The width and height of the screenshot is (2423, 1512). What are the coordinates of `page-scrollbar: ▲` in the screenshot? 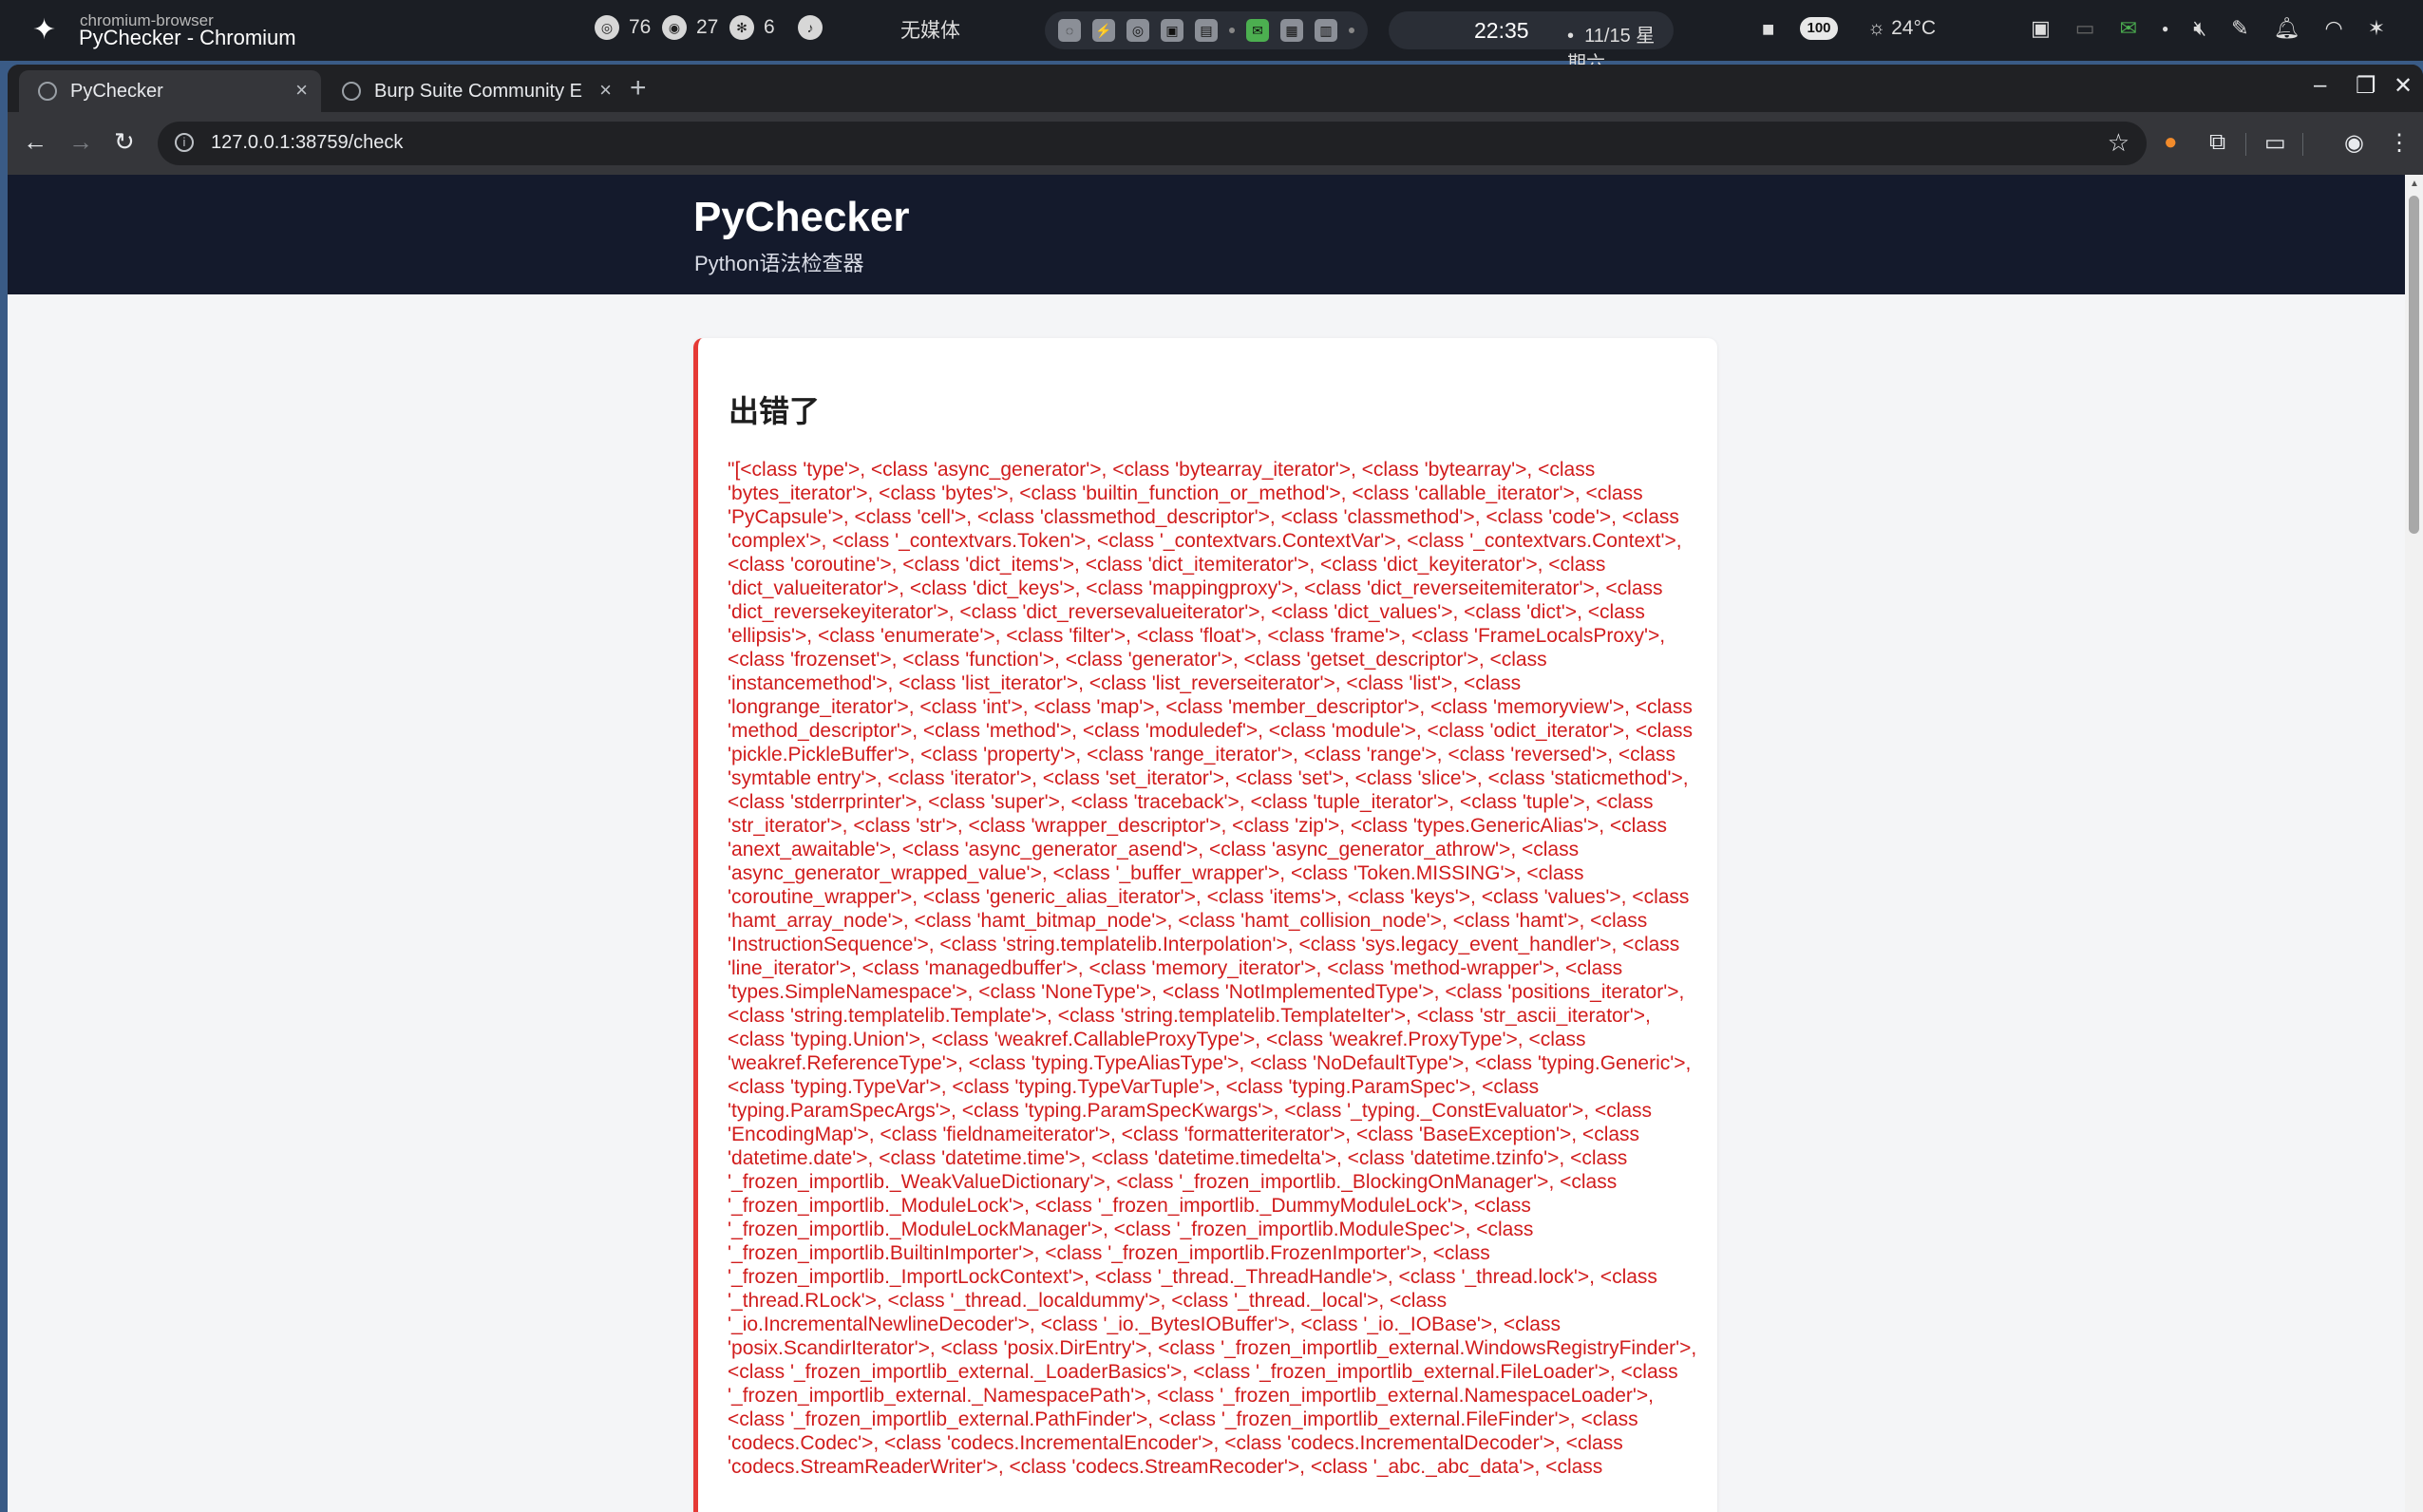 It's located at (2414, 843).